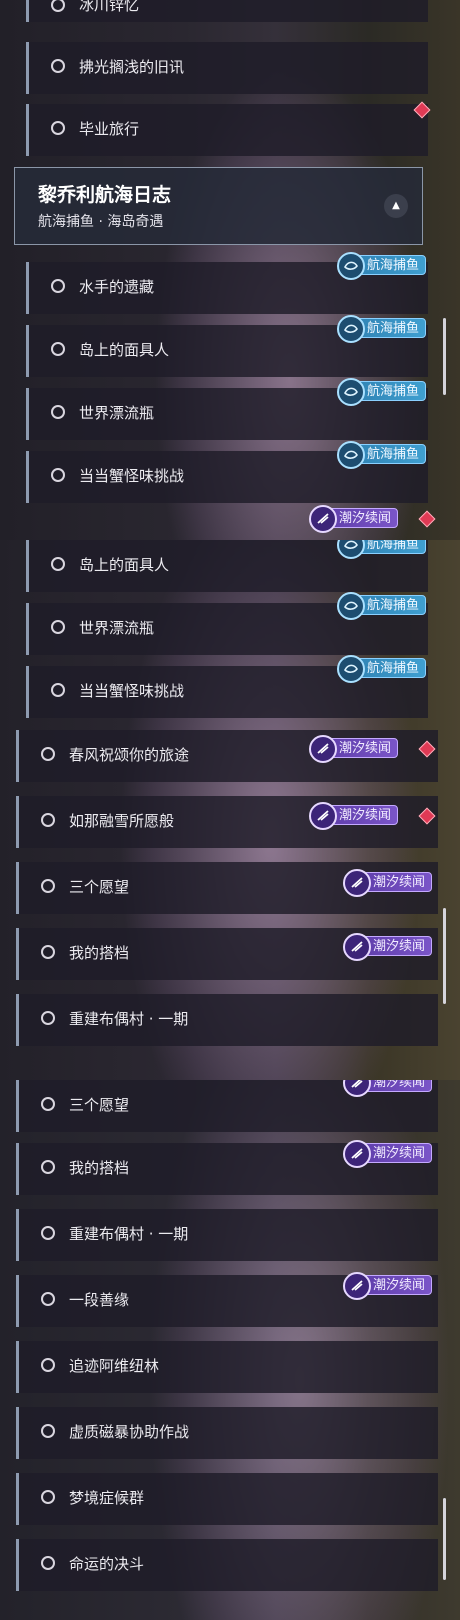  I want to click on quest-group-header: 黎乔利航海日志 航海捕鱼 · 海岛奇遇 ▲, so click(218, 206).